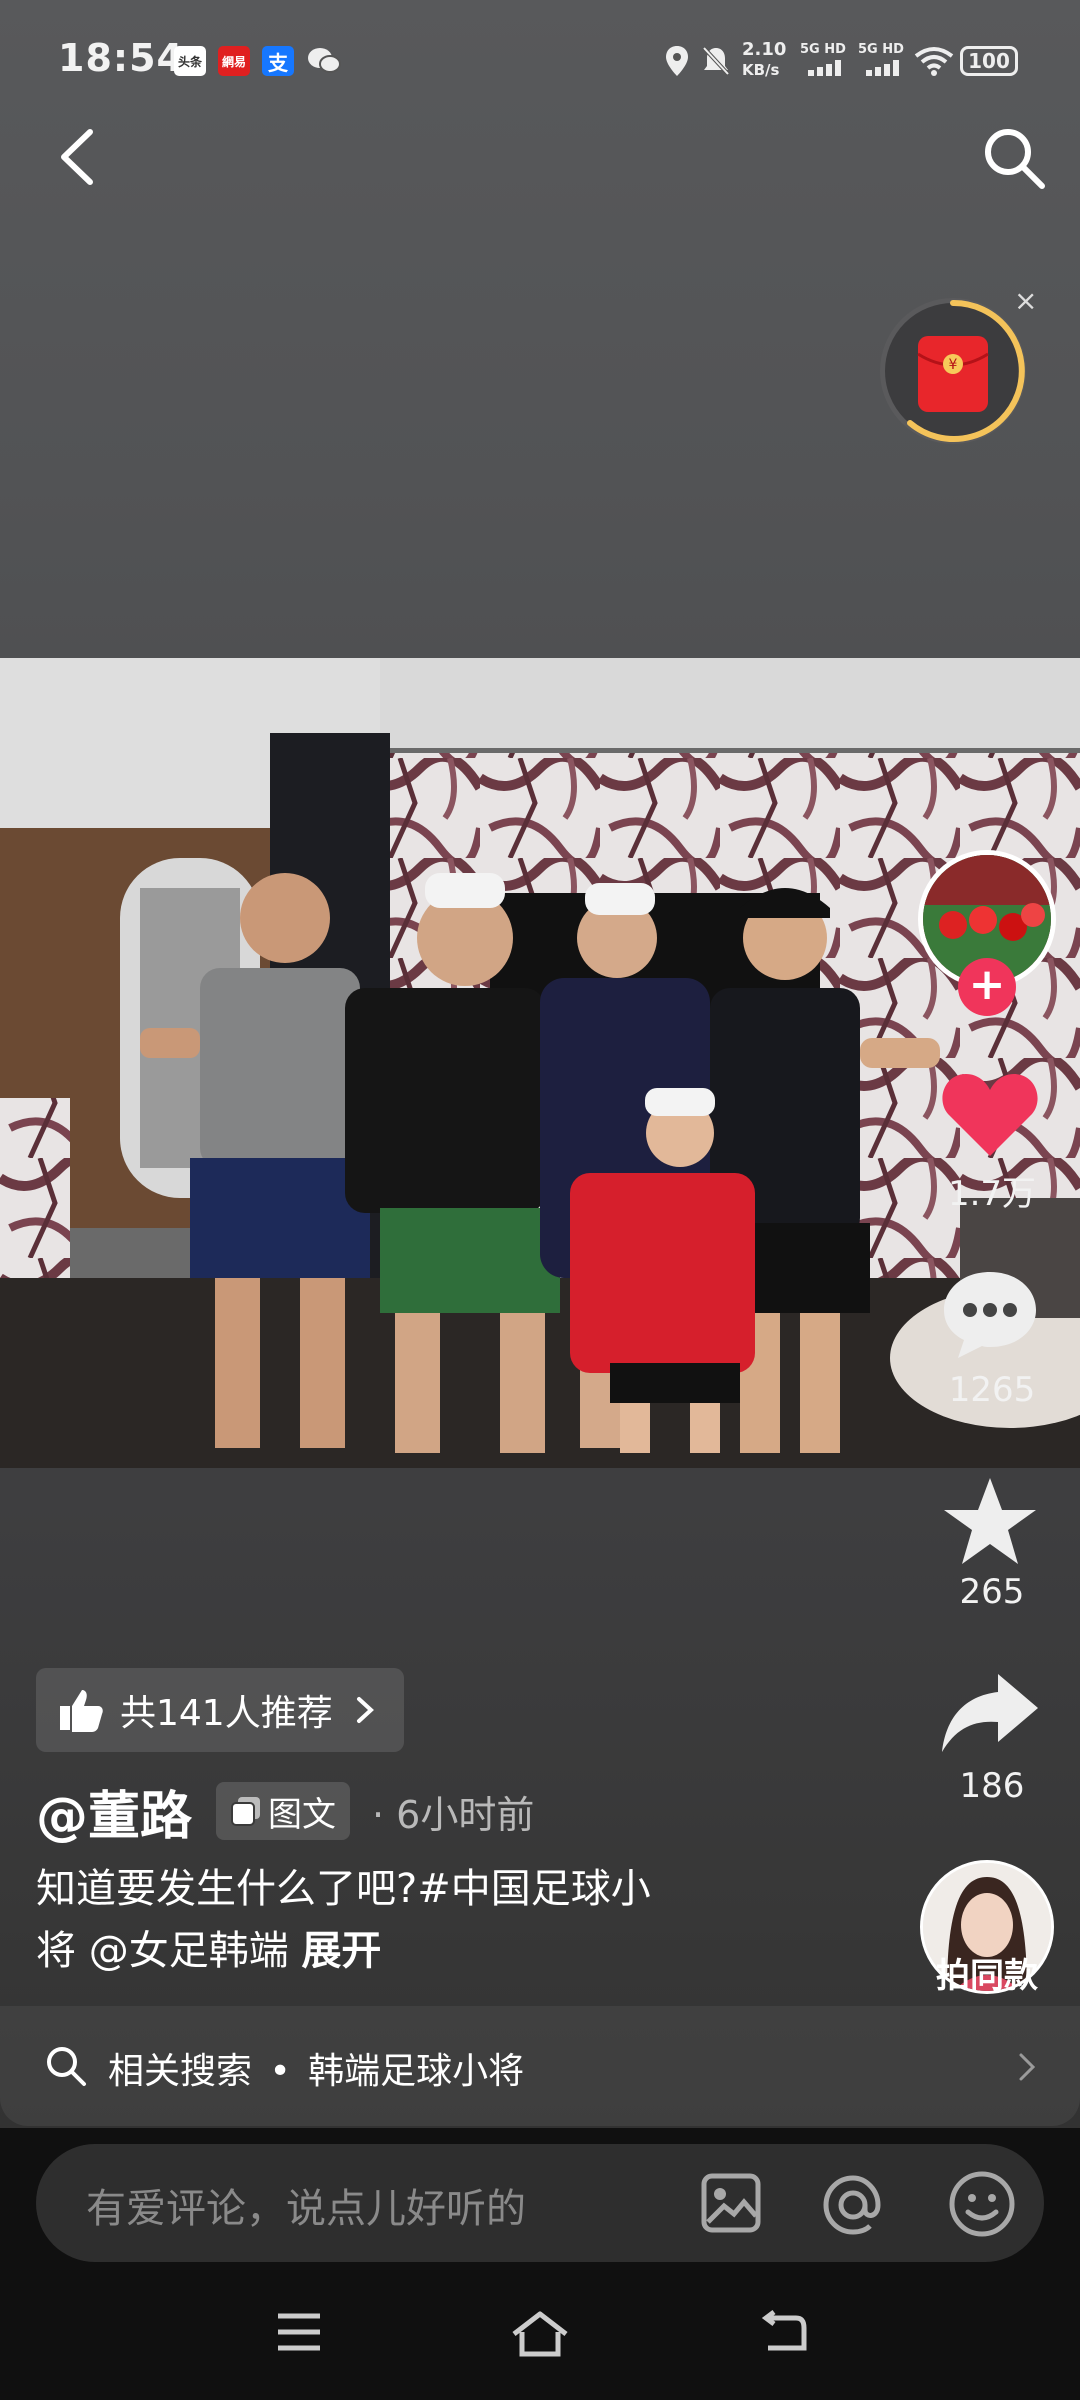 This screenshot has height=2400, width=1080. What do you see at coordinates (716, 61) in the screenshot?
I see `mute-icon` at bounding box center [716, 61].